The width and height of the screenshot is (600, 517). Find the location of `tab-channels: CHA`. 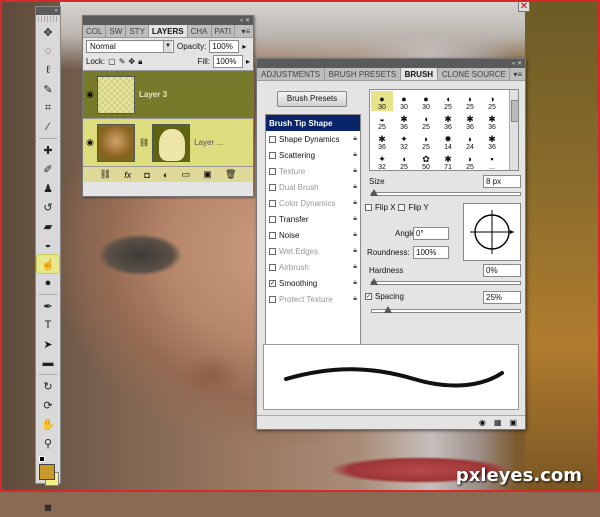

tab-channels: CHA is located at coordinates (200, 31).